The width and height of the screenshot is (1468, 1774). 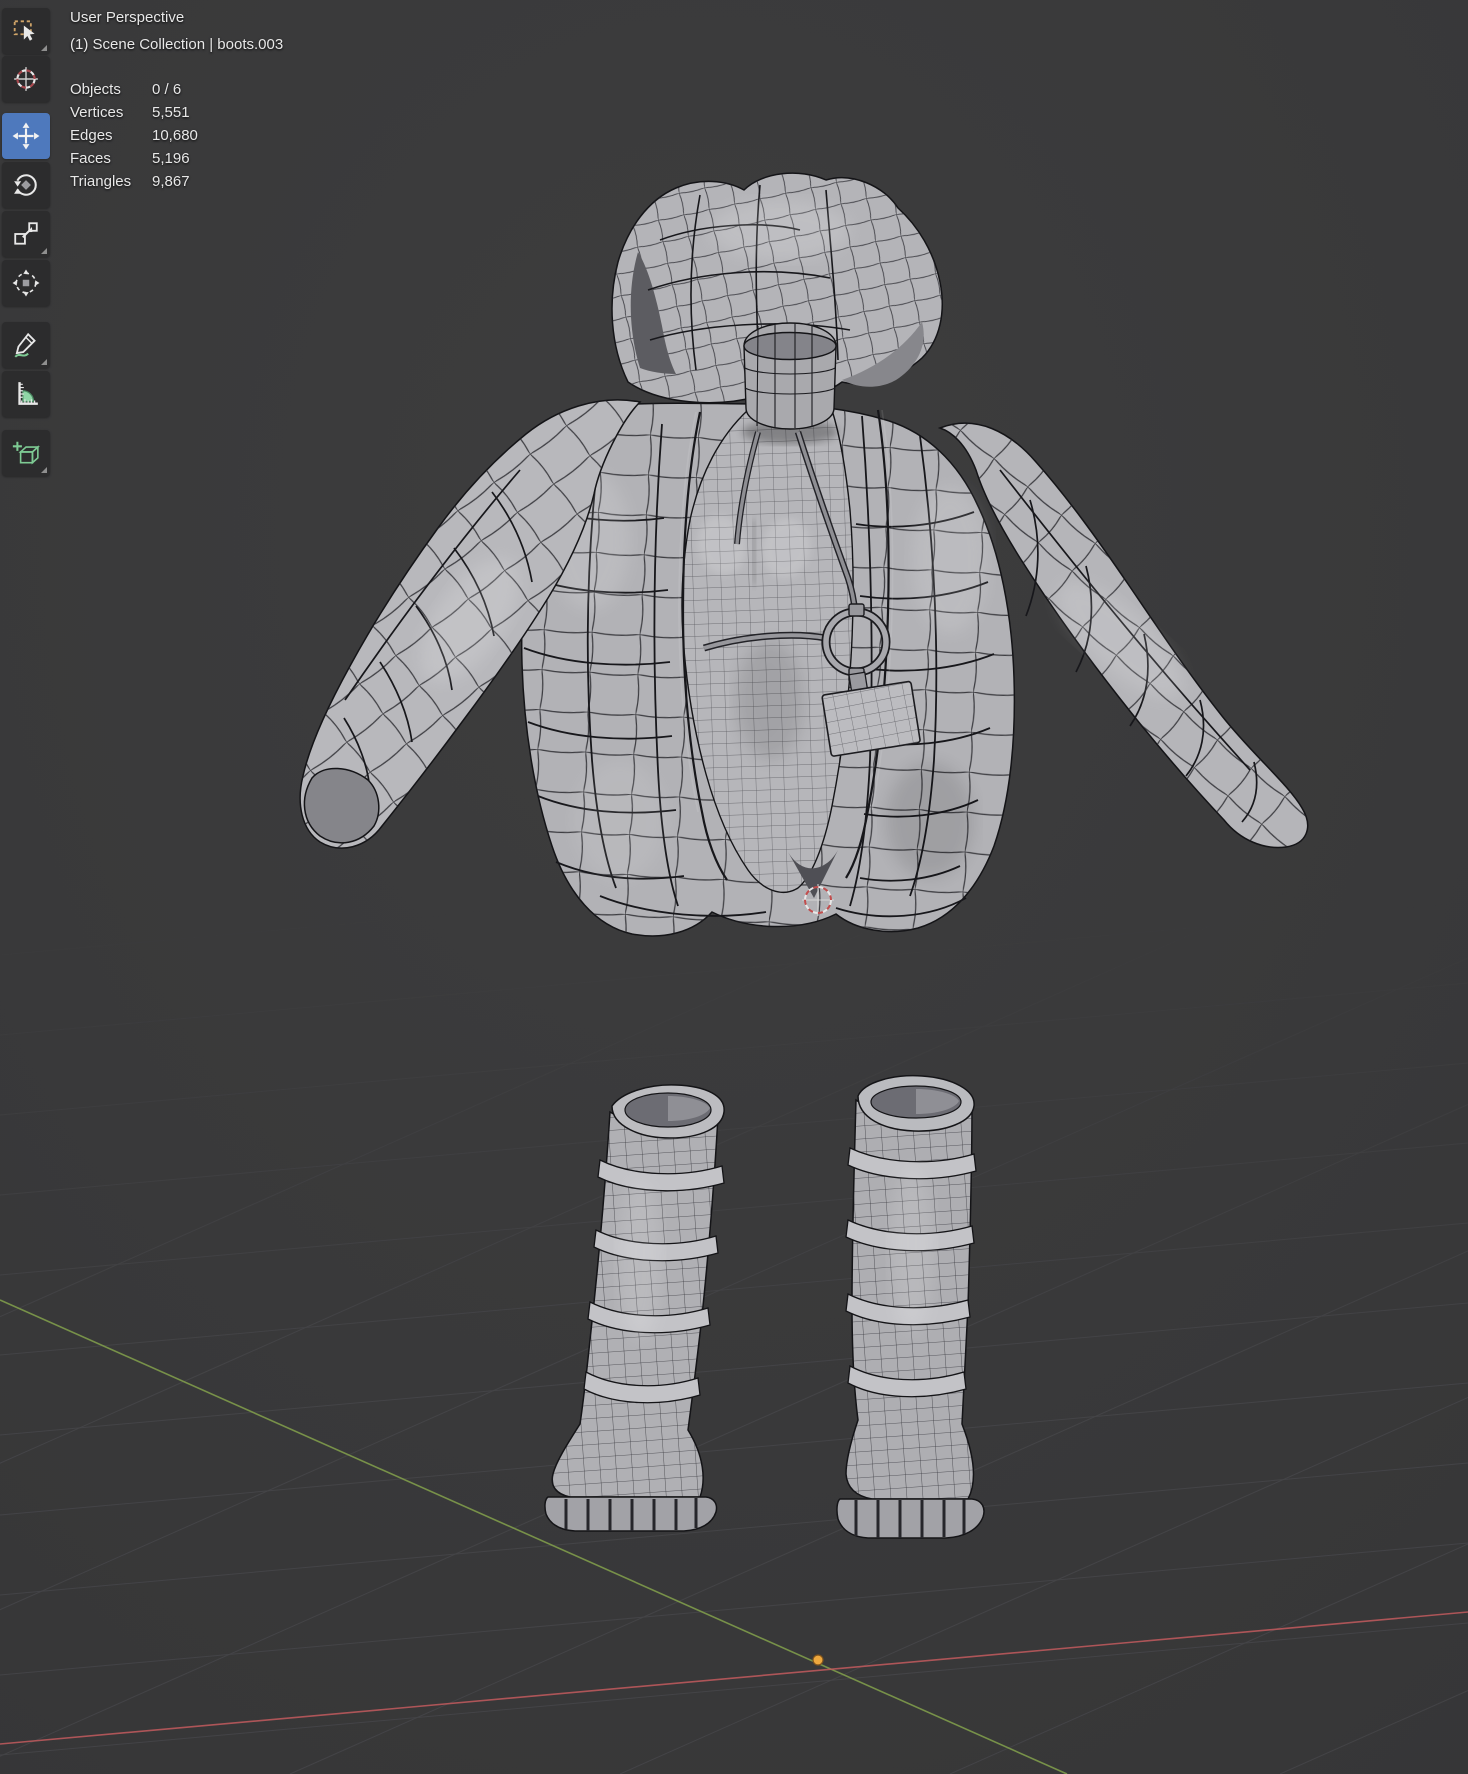 What do you see at coordinates (175, 135) in the screenshot?
I see `stat-value: 10,680` at bounding box center [175, 135].